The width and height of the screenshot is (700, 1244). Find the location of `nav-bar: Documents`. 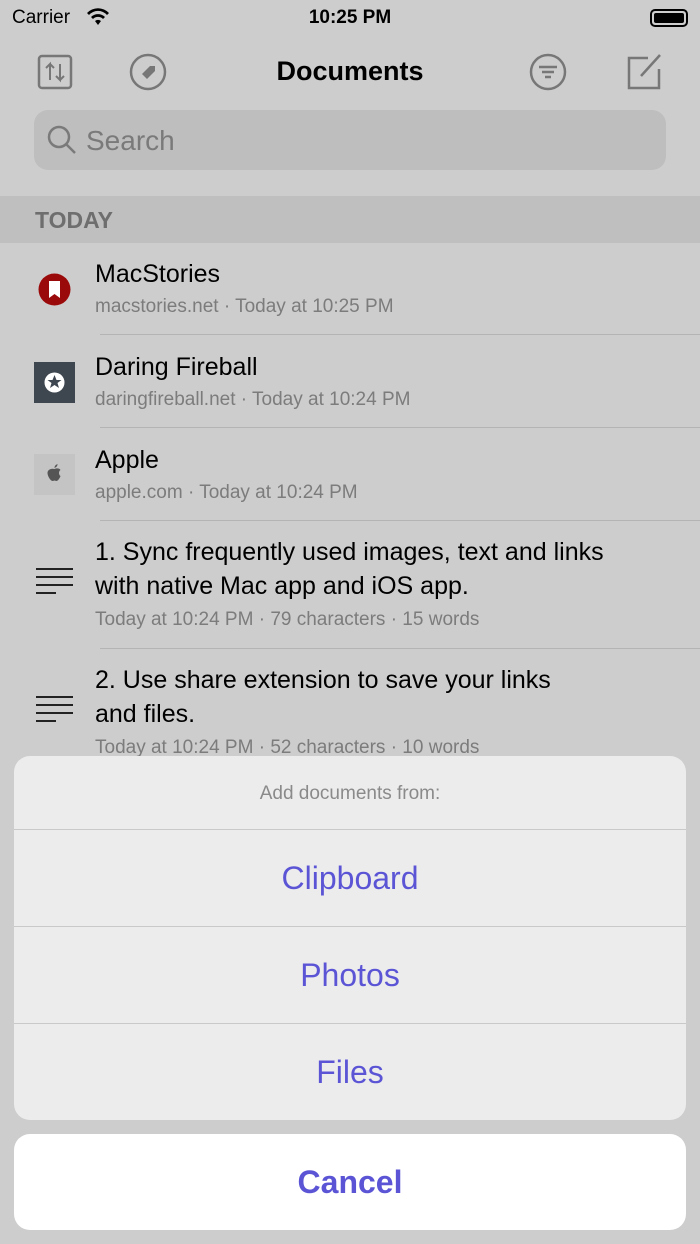

nav-bar: Documents is located at coordinates (350, 72).